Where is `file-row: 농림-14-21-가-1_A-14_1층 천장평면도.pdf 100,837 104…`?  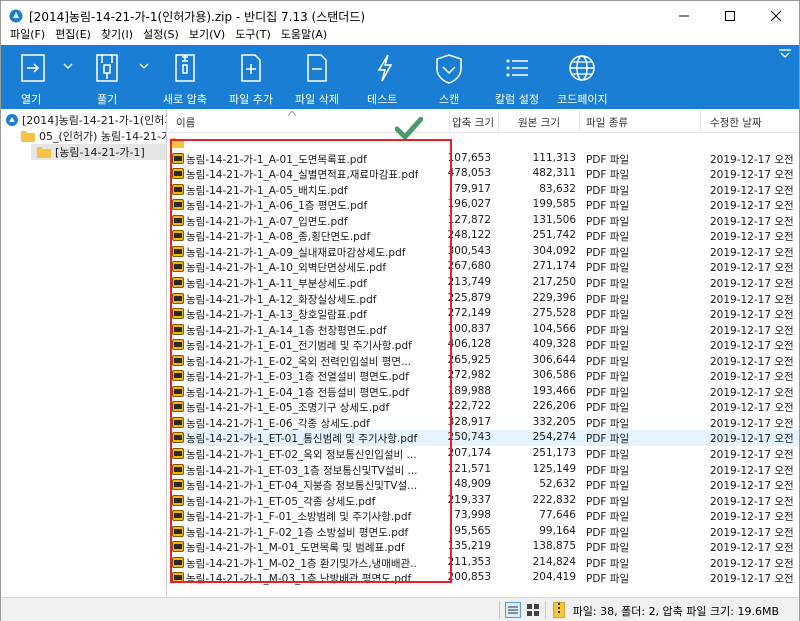 file-row: 농림-14-21-가-1_A-14_1층 천장평면도.pdf 100,837 104… is located at coordinates (483, 330).